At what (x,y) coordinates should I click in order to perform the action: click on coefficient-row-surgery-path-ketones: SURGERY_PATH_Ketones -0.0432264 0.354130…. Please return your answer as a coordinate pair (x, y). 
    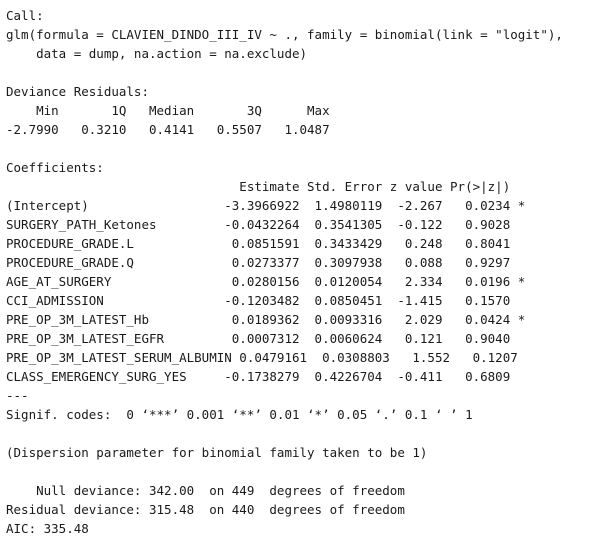
    Looking at the image, I should click on (266, 224).